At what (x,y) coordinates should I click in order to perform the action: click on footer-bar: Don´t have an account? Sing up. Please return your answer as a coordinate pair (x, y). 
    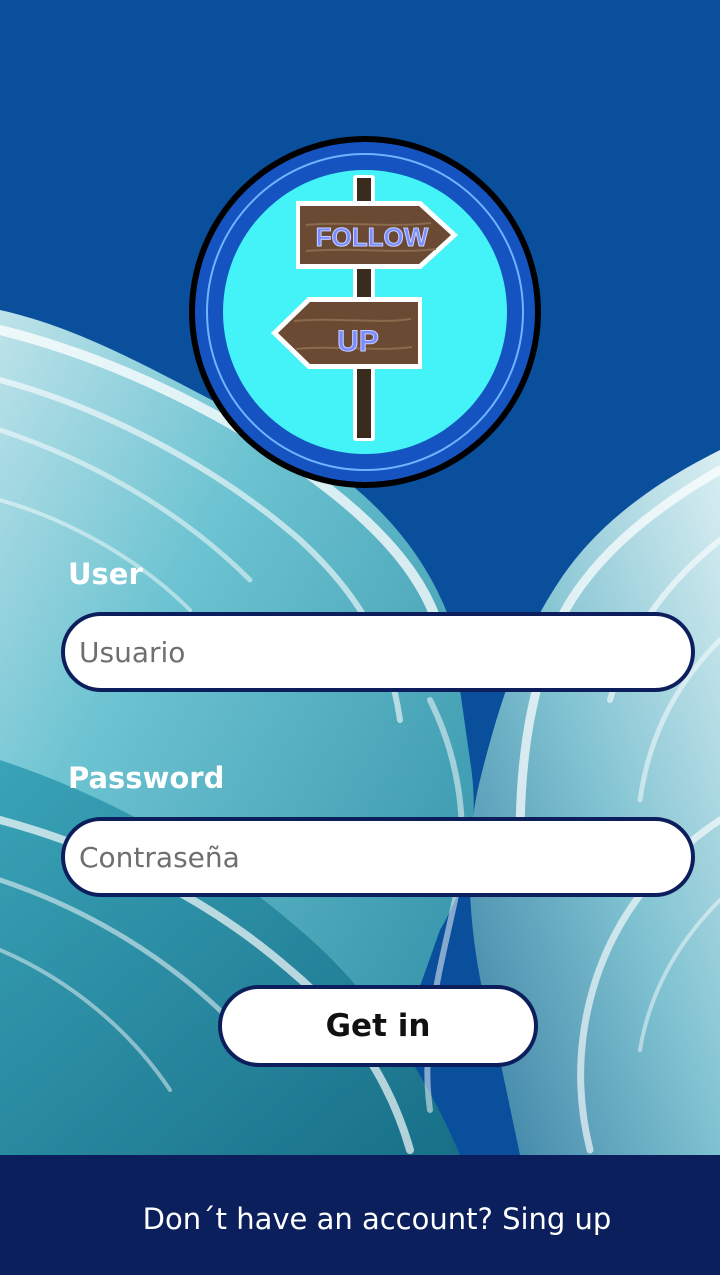
    Looking at the image, I should click on (360, 1215).